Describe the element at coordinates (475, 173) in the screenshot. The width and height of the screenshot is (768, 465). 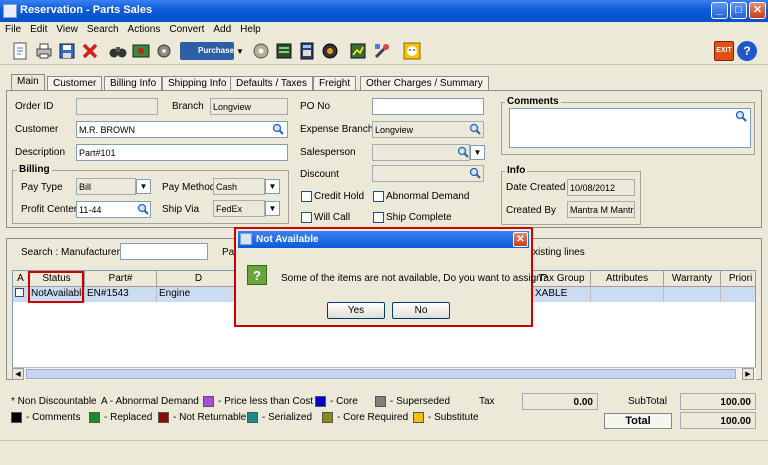
I see `discount-search-icon` at that location.